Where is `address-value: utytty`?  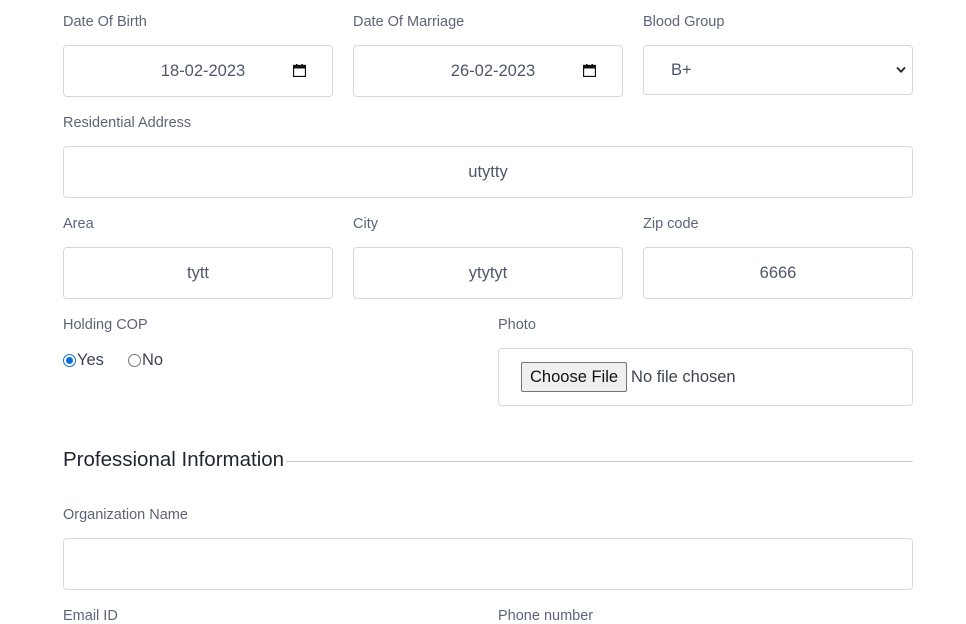 address-value: utytty is located at coordinates (488, 171).